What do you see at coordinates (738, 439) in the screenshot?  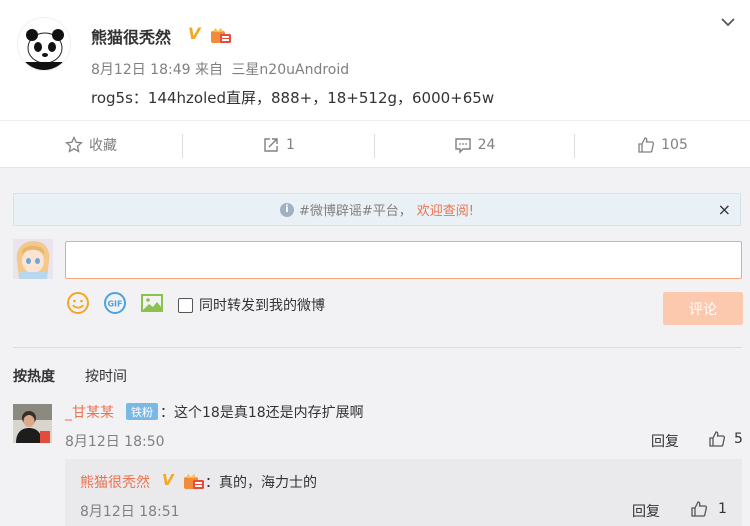 I see `comment-like-count: 5` at bounding box center [738, 439].